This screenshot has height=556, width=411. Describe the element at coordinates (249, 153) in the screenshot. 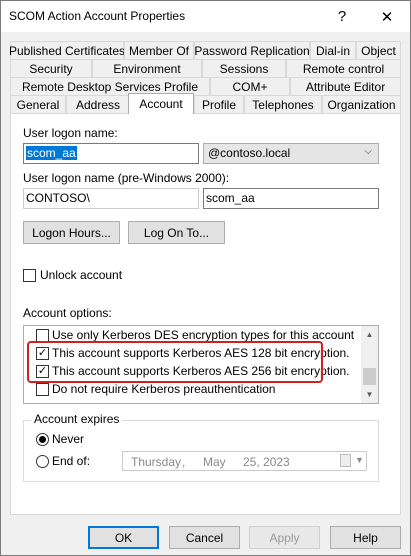

I see `domain-value: @contoso.local` at that location.